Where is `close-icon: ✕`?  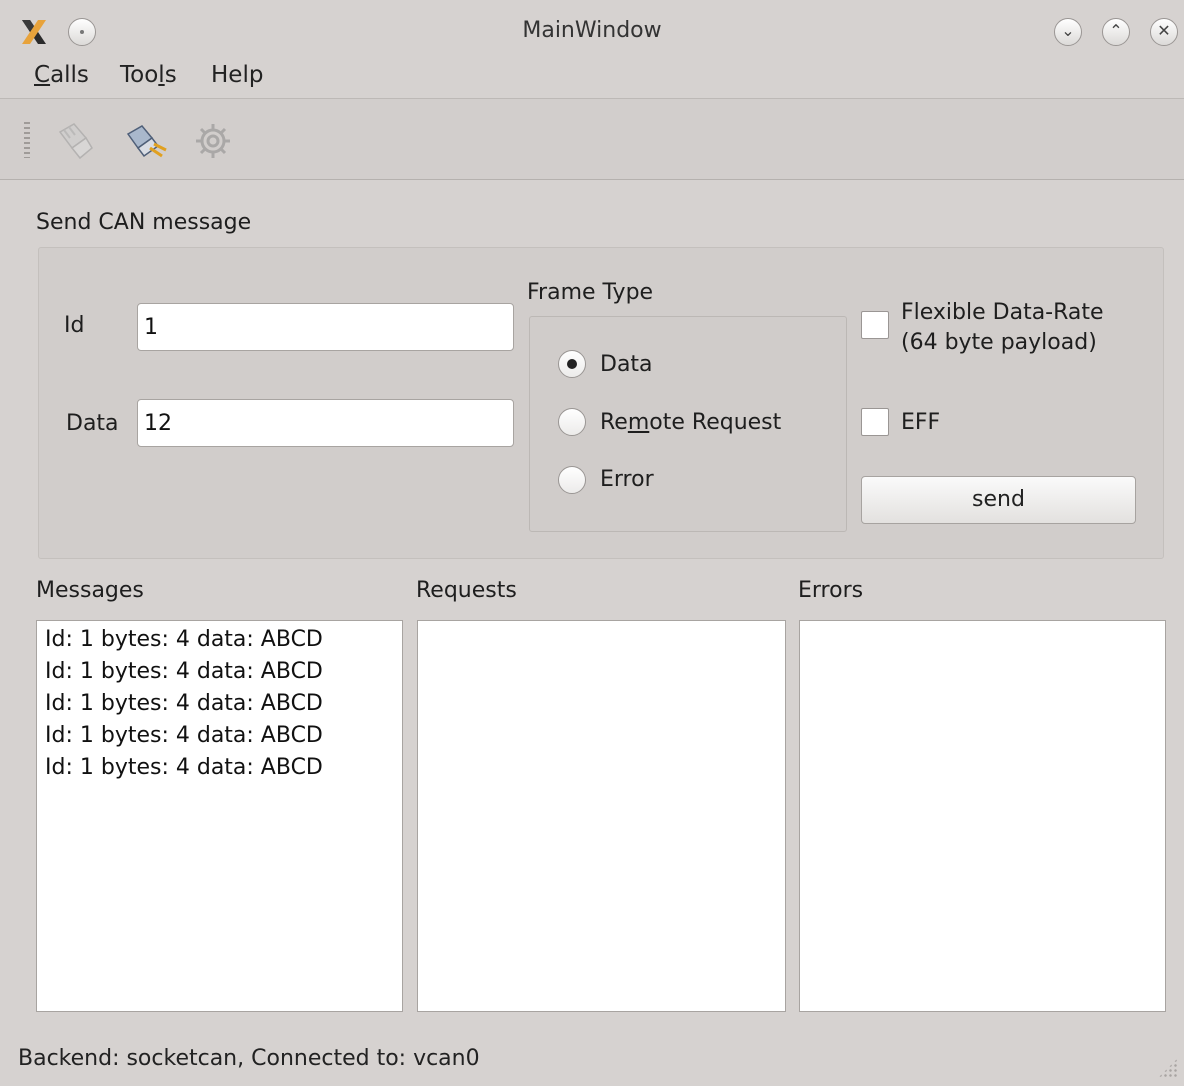
close-icon: ✕ is located at coordinates (1164, 30).